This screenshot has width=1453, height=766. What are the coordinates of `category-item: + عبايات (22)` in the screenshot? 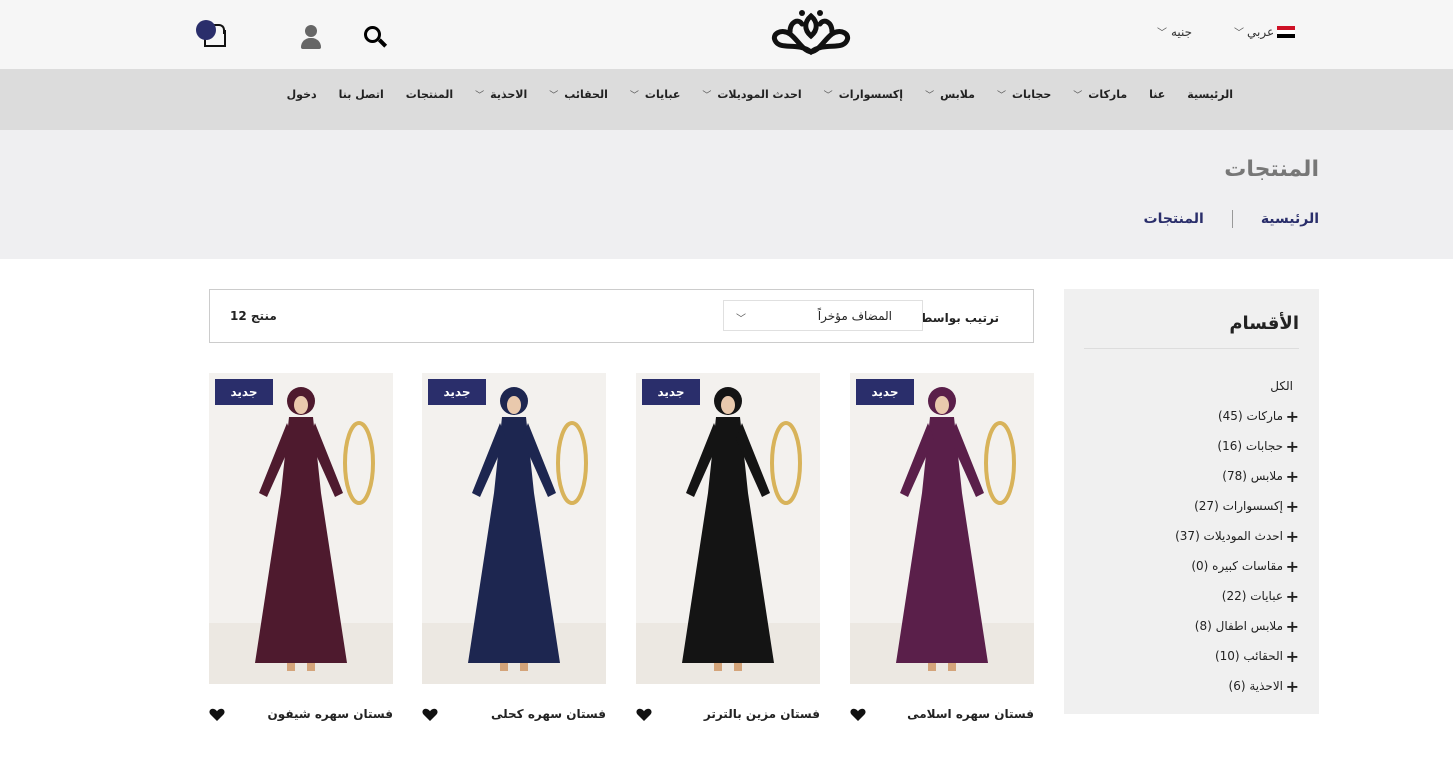 It's located at (1237, 596).